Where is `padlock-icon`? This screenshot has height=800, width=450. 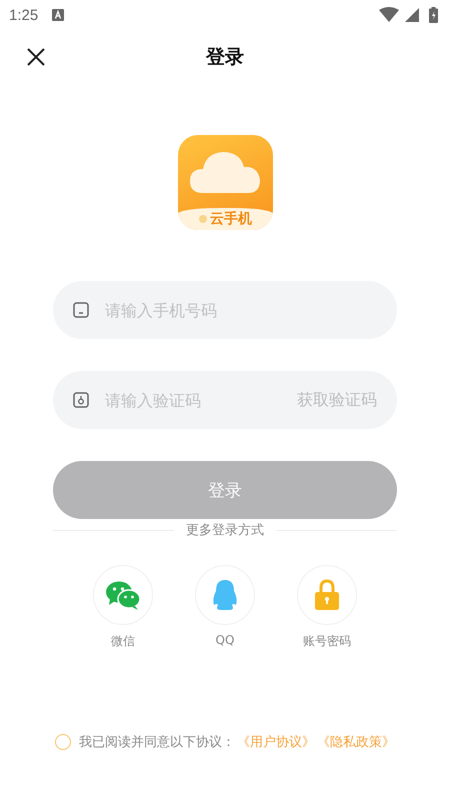 padlock-icon is located at coordinates (327, 595).